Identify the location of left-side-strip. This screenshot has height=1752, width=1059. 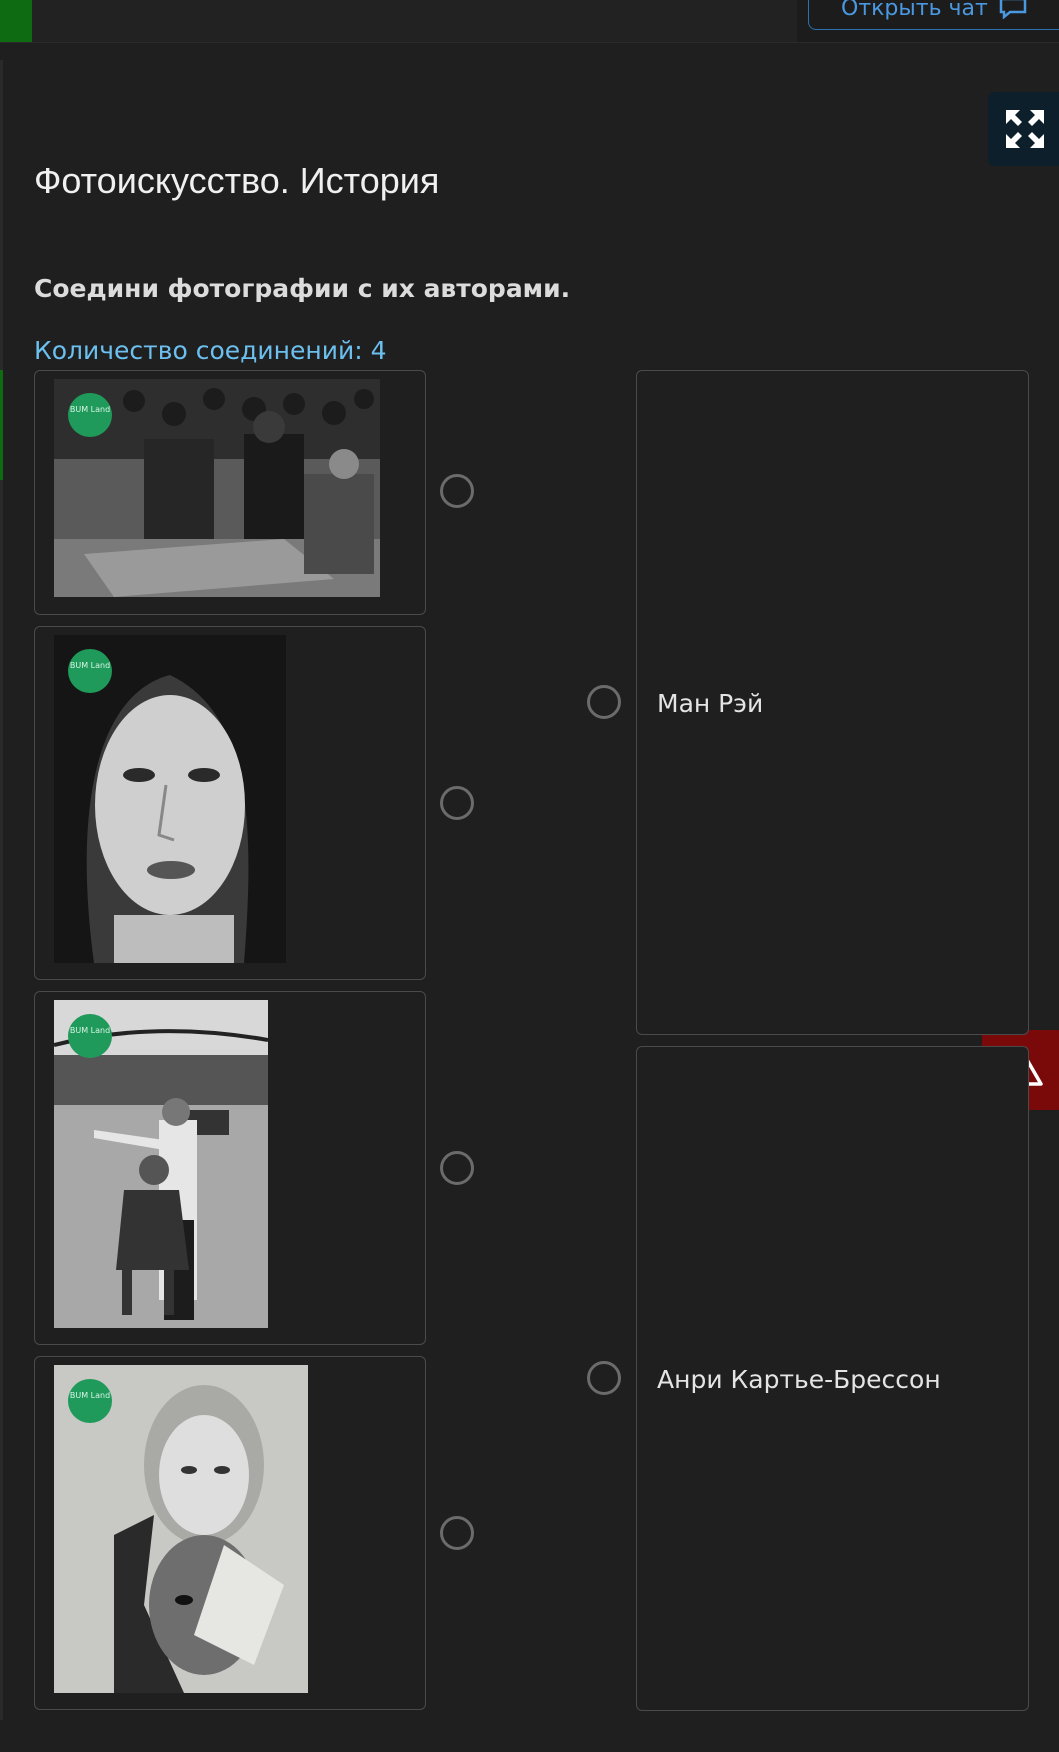
(1, 890).